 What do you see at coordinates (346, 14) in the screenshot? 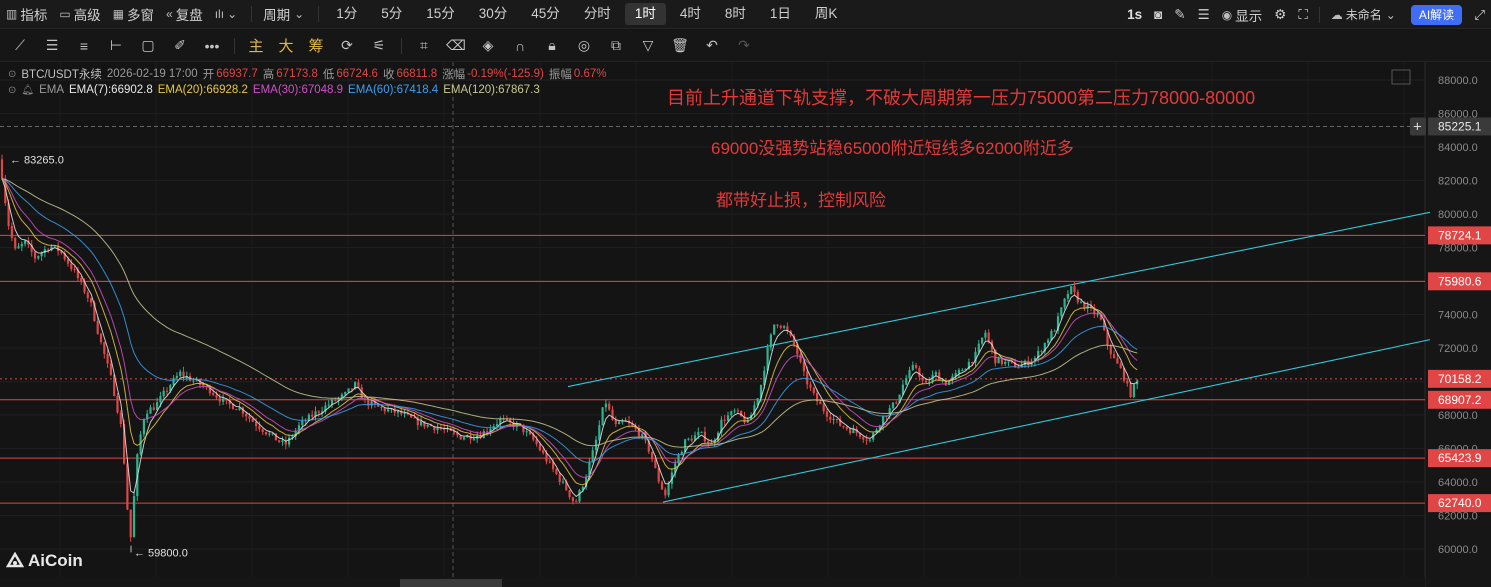
I see `timeframe-button: 1分` at bounding box center [346, 14].